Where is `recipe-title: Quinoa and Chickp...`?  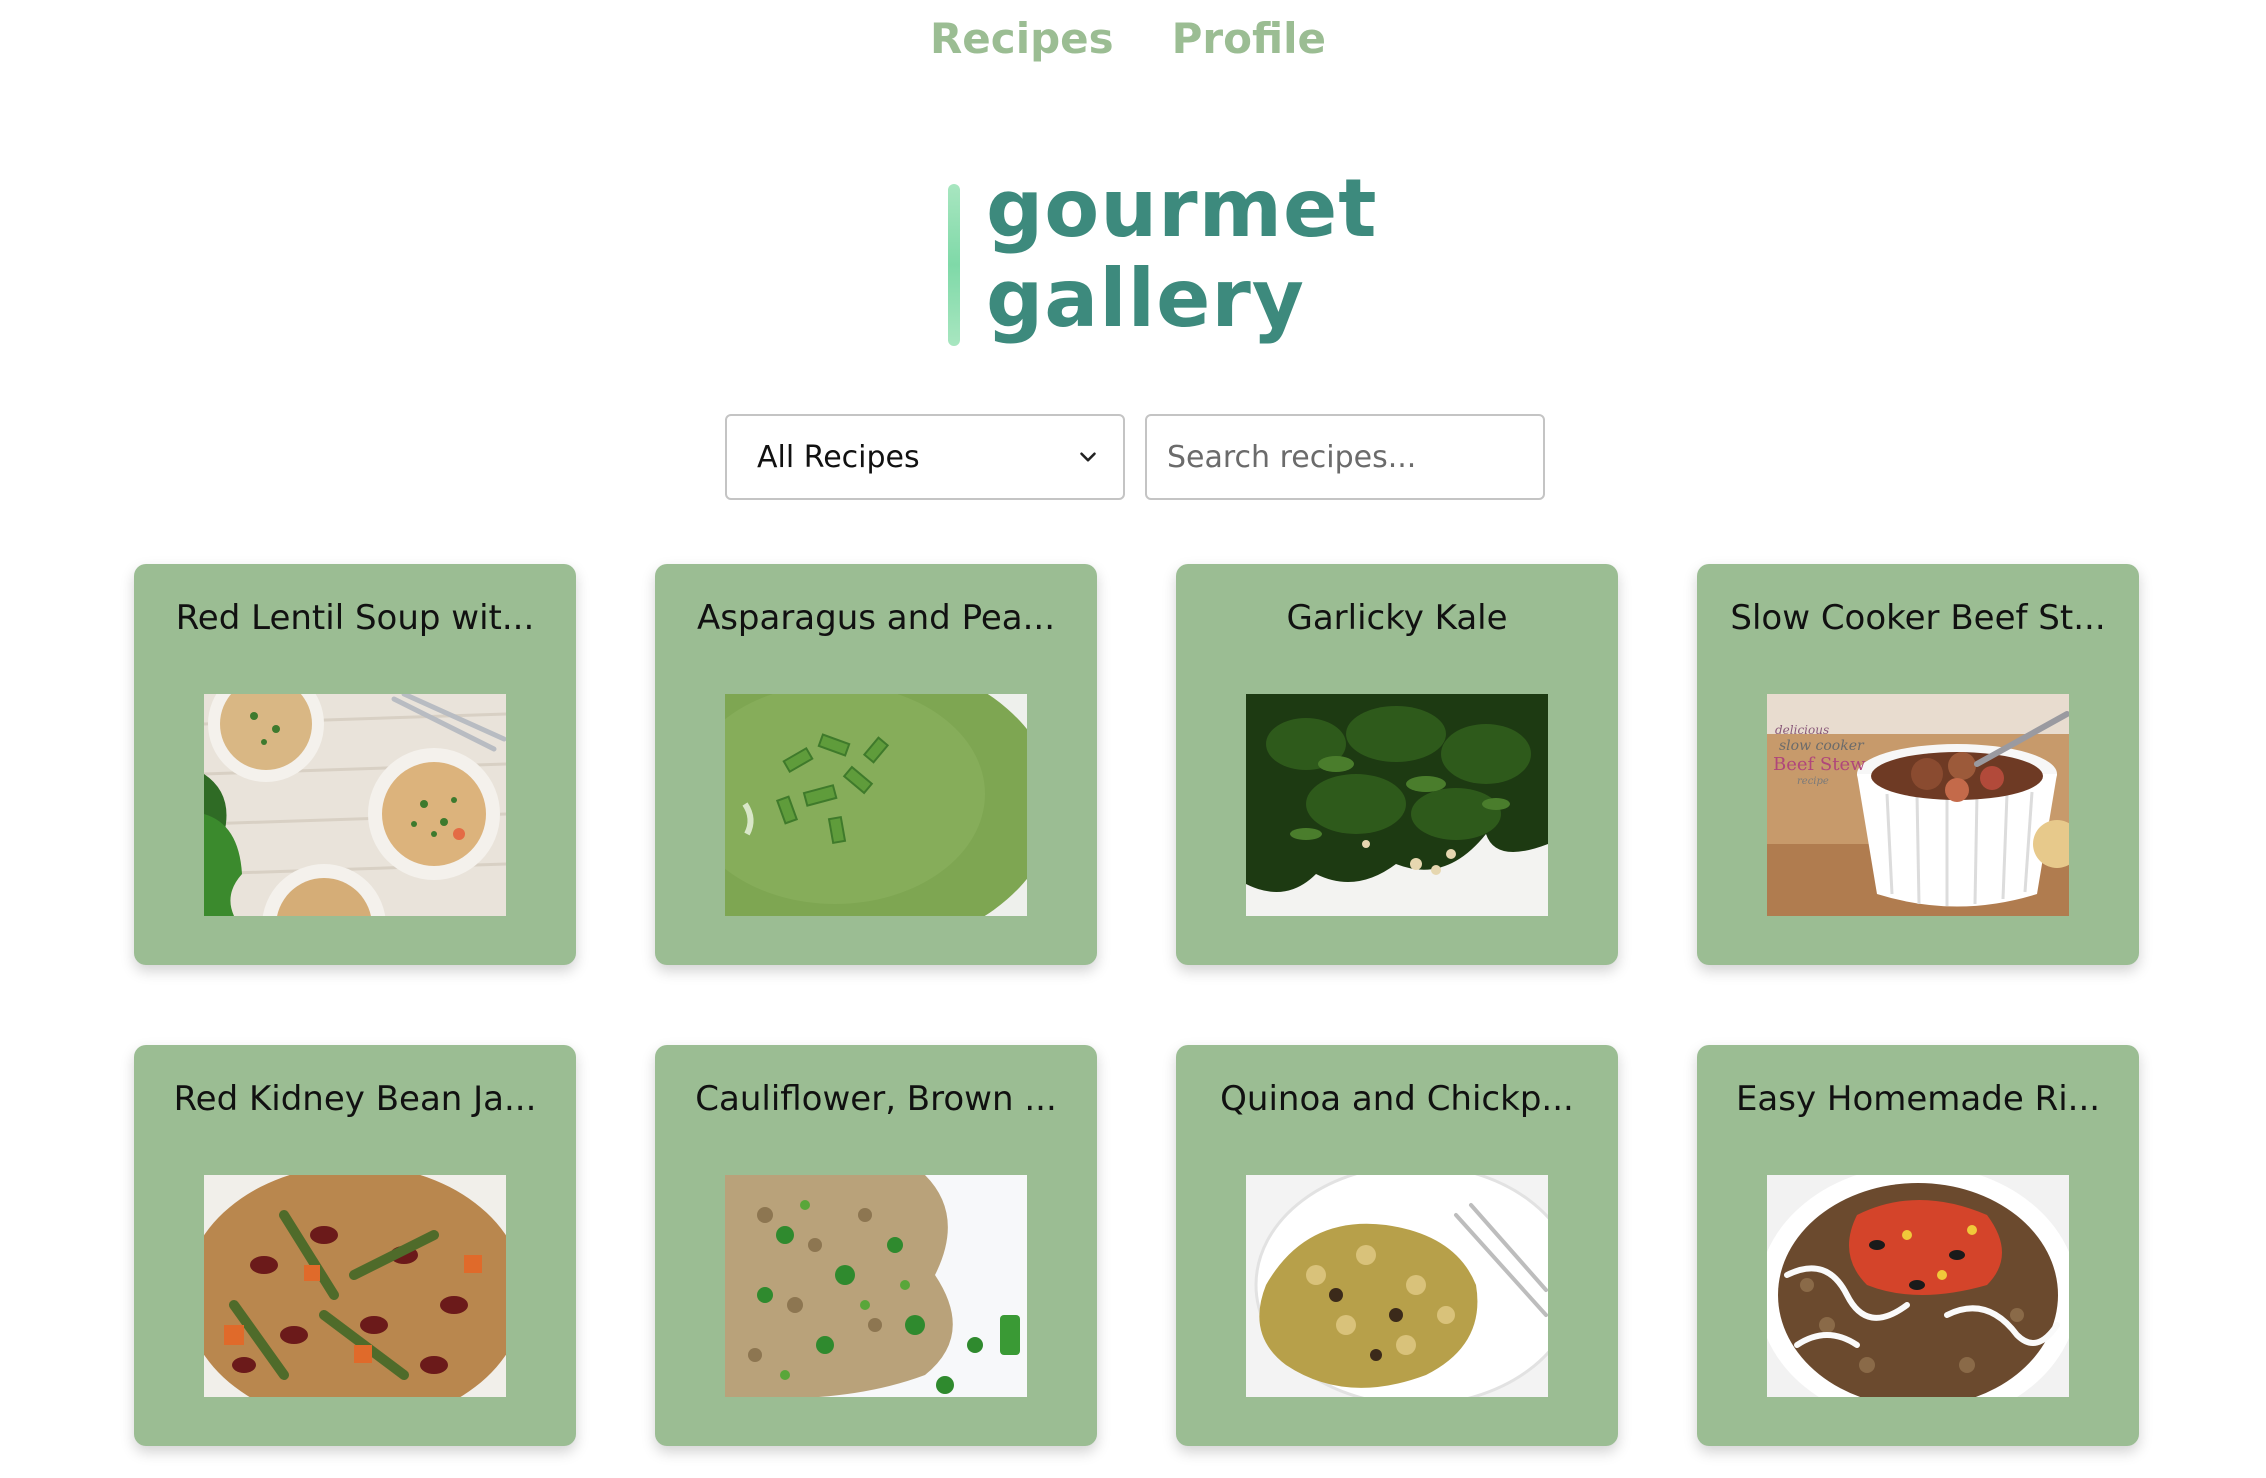
recipe-title: Quinoa and Chickp... is located at coordinates (1397, 1099).